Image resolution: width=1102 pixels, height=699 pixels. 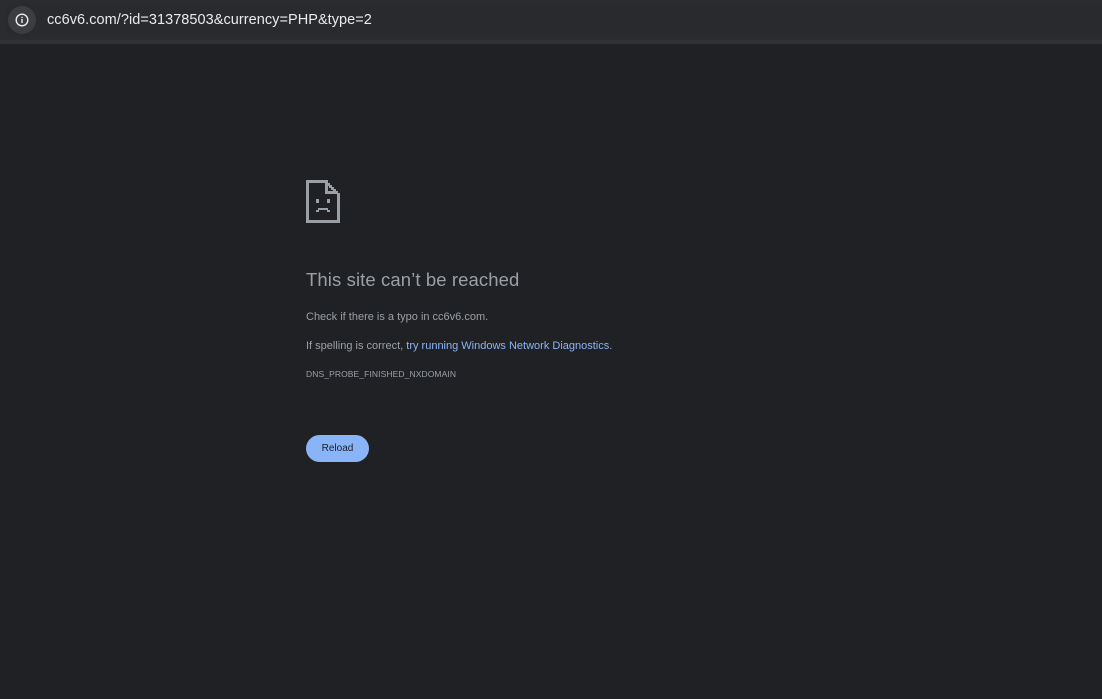 I want to click on site-info-button, so click(x=22, y=20).